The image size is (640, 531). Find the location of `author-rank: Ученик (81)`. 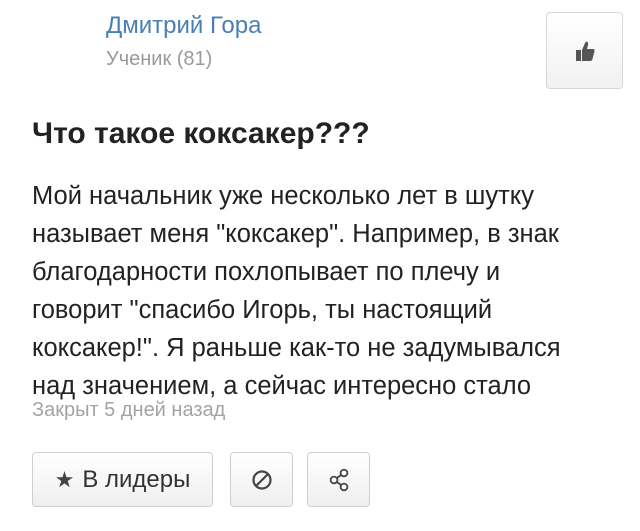

author-rank: Ученик (81) is located at coordinates (159, 59).